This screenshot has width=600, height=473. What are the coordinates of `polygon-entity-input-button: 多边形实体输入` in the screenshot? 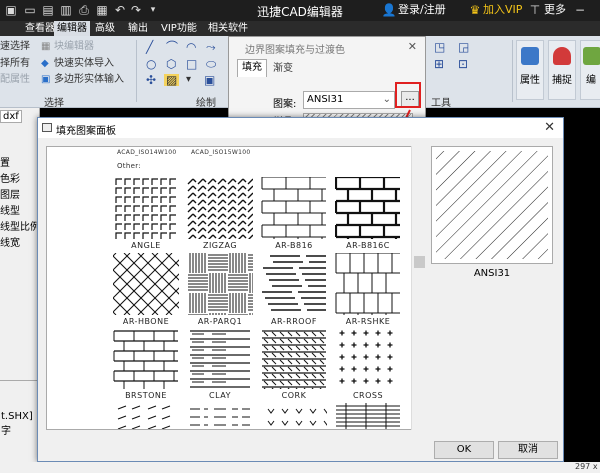 It's located at (89, 80).